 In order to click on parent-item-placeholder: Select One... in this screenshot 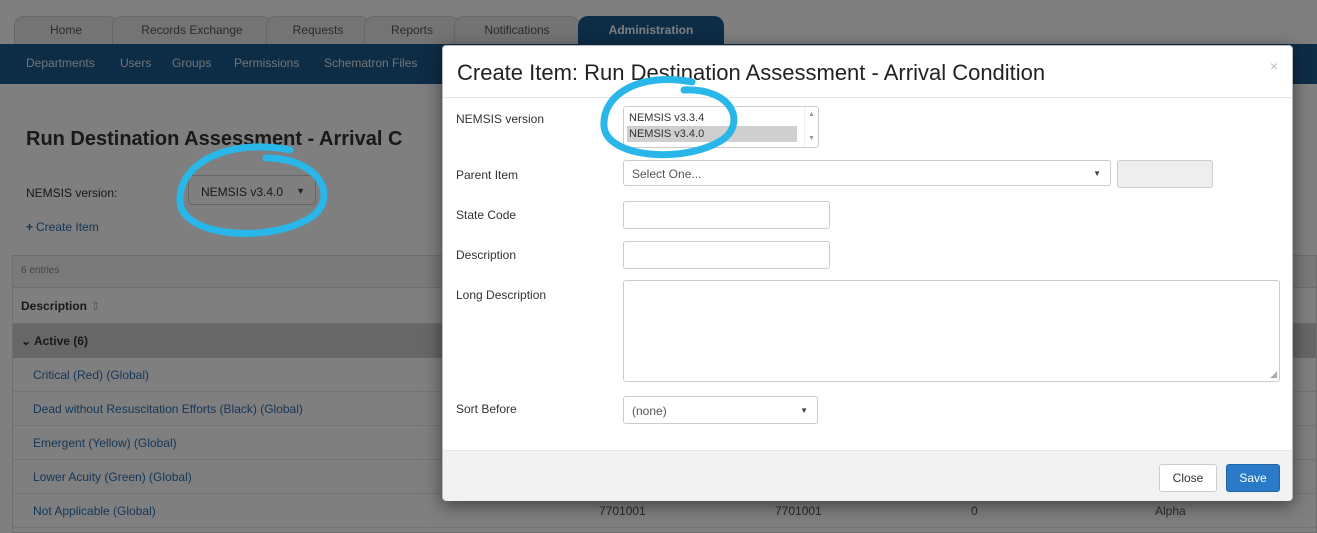, I will do `click(667, 174)`.